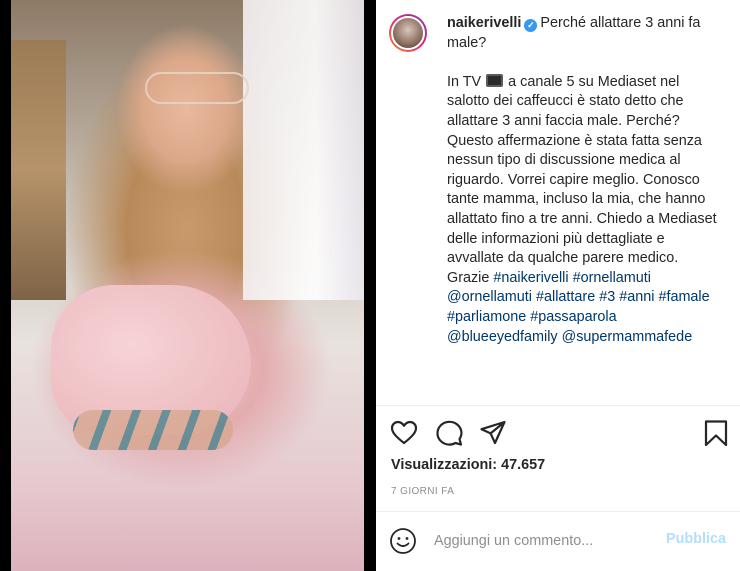  Describe the element at coordinates (449, 433) in the screenshot. I see `comment-bubble-icon` at that location.